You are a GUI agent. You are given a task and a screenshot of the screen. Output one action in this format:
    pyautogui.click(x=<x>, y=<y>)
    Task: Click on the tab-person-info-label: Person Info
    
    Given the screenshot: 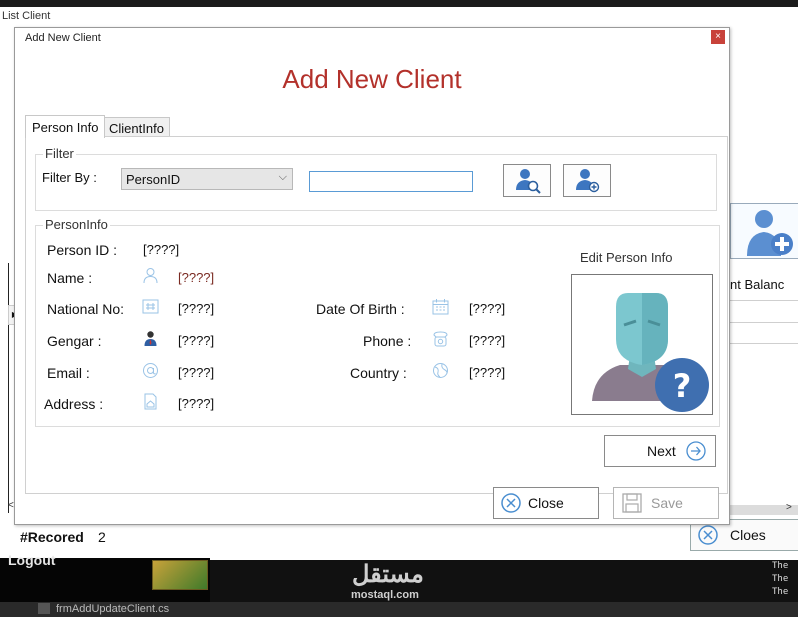 What is the action you would take?
    pyautogui.click(x=65, y=127)
    